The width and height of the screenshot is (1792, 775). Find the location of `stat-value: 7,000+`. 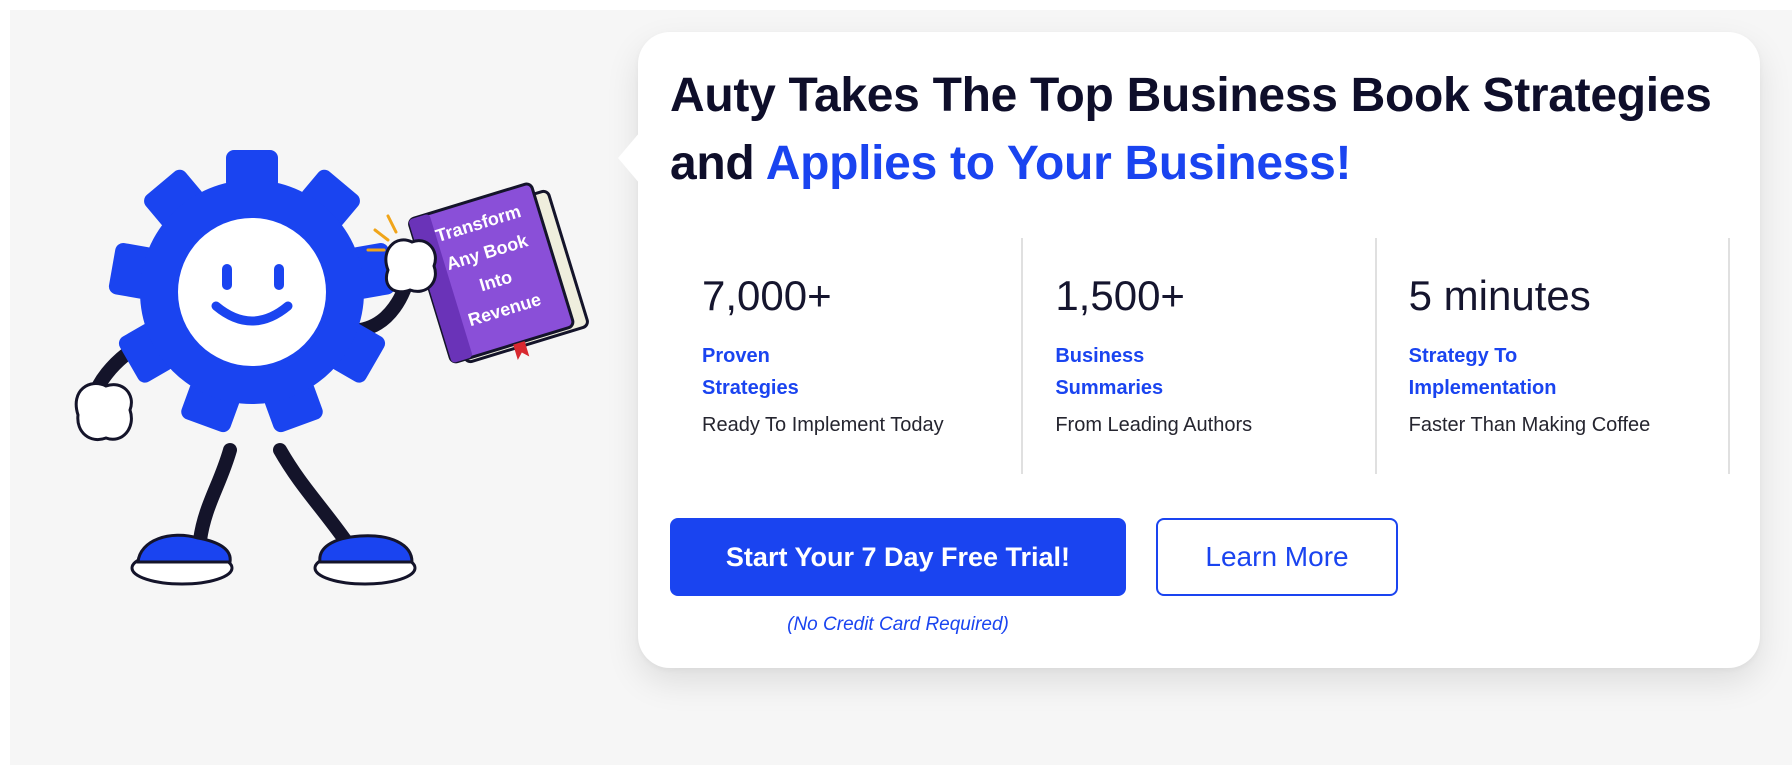

stat-value: 7,000+ is located at coordinates (767, 295).